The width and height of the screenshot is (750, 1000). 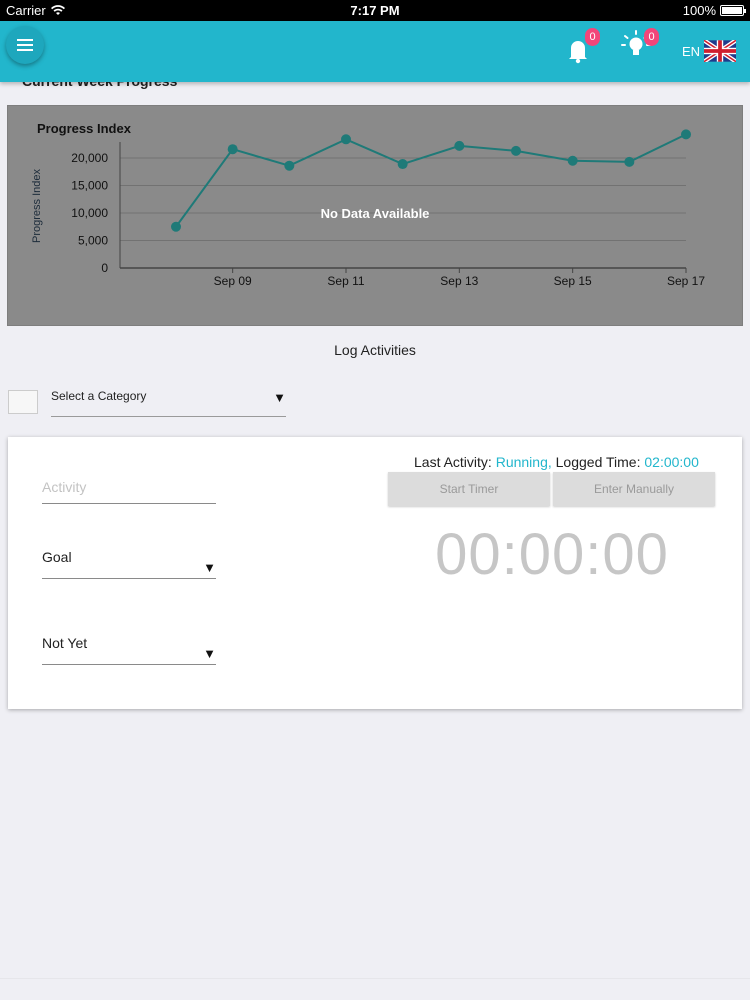 What do you see at coordinates (686, 281) in the screenshot?
I see `x-tick-label: Sep 17` at bounding box center [686, 281].